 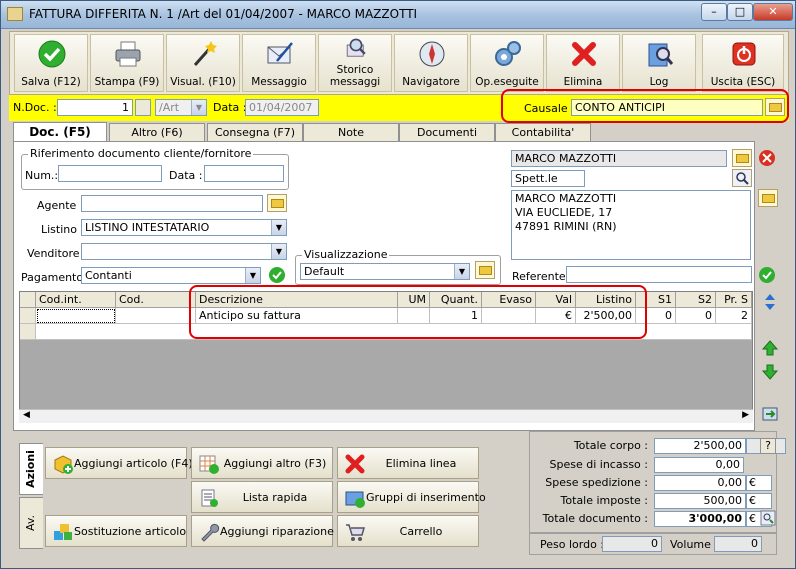 I want to click on table-cell: 2, so click(x=734, y=316).